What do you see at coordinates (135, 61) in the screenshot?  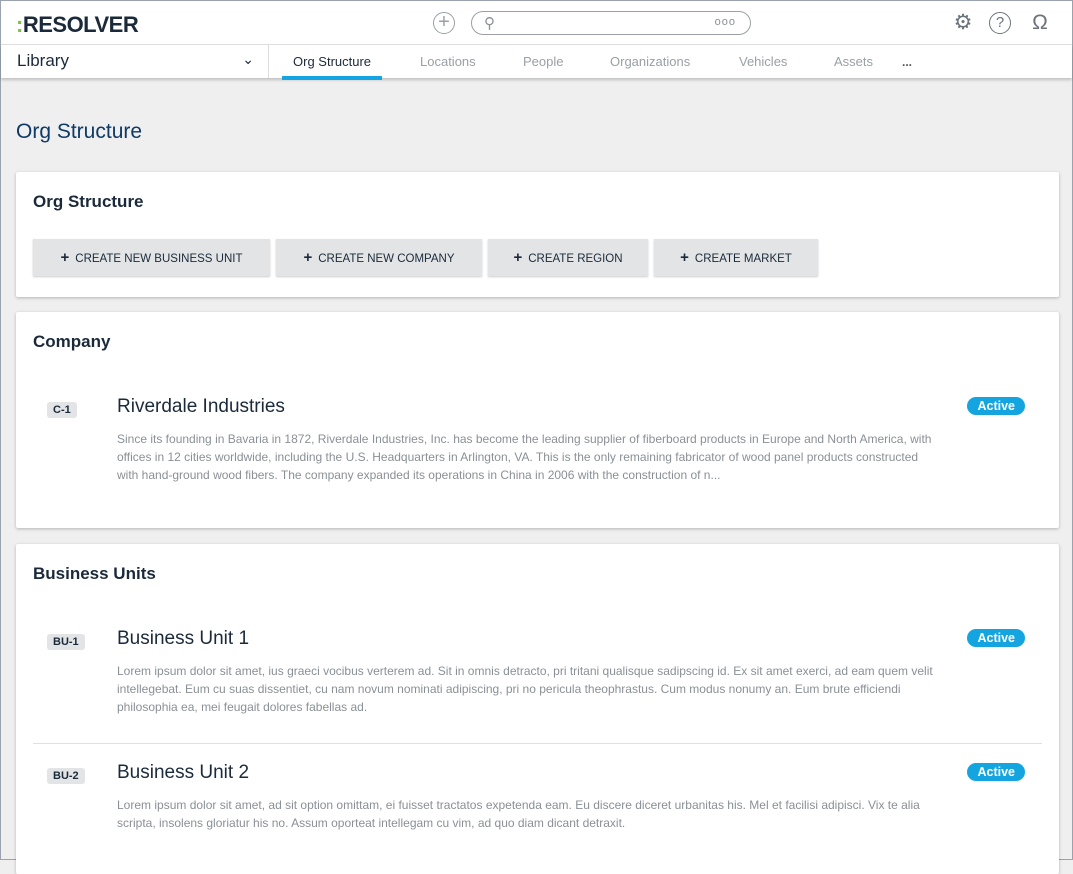 I see `library-dropdown: Library ⌄` at bounding box center [135, 61].